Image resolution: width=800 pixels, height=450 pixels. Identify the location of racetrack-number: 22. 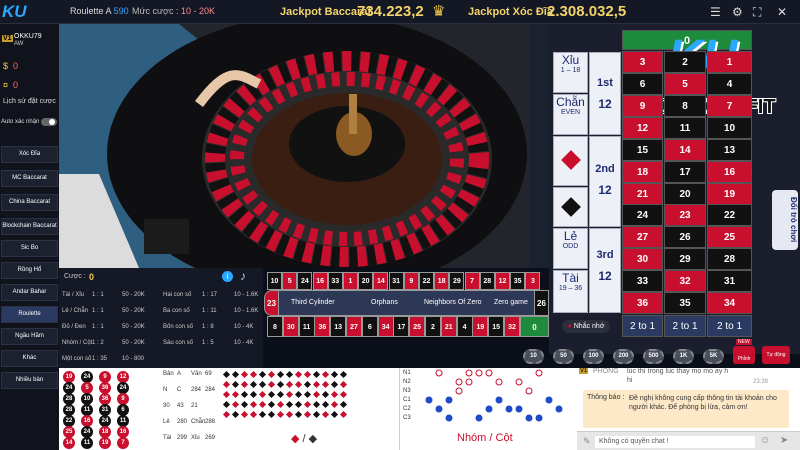
(426, 281).